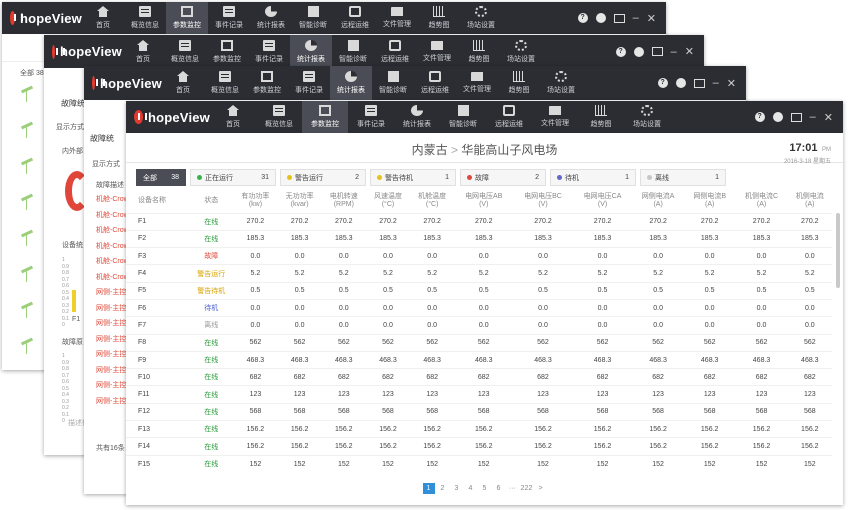 The height and width of the screenshot is (510, 850). What do you see at coordinates (428, 488) in the screenshot?
I see `page-number: 1` at bounding box center [428, 488].